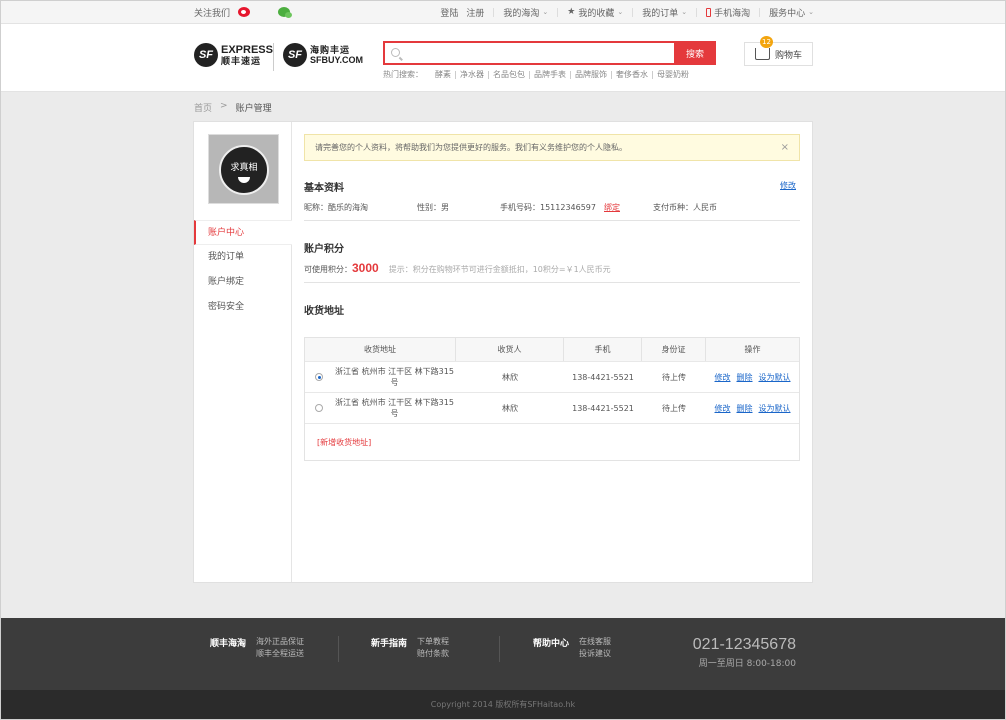 This screenshot has height=720, width=1006. Describe the element at coordinates (324, 311) in the screenshot. I see `address-title: 收货地址` at that location.